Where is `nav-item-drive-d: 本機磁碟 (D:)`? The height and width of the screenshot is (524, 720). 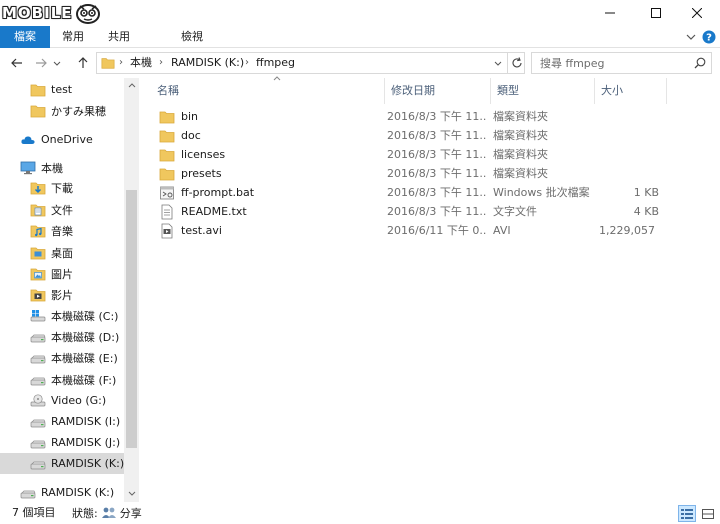 nav-item-drive-d: 本機磁碟 (D:) is located at coordinates (62, 336).